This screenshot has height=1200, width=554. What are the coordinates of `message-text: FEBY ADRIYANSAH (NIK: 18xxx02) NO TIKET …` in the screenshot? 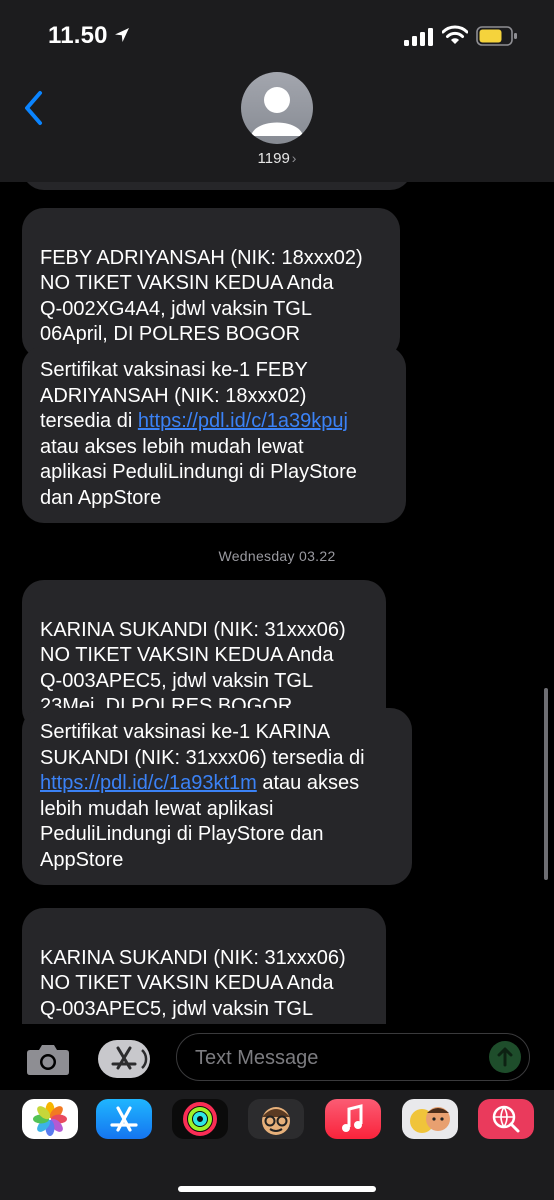 It's located at (201, 296).